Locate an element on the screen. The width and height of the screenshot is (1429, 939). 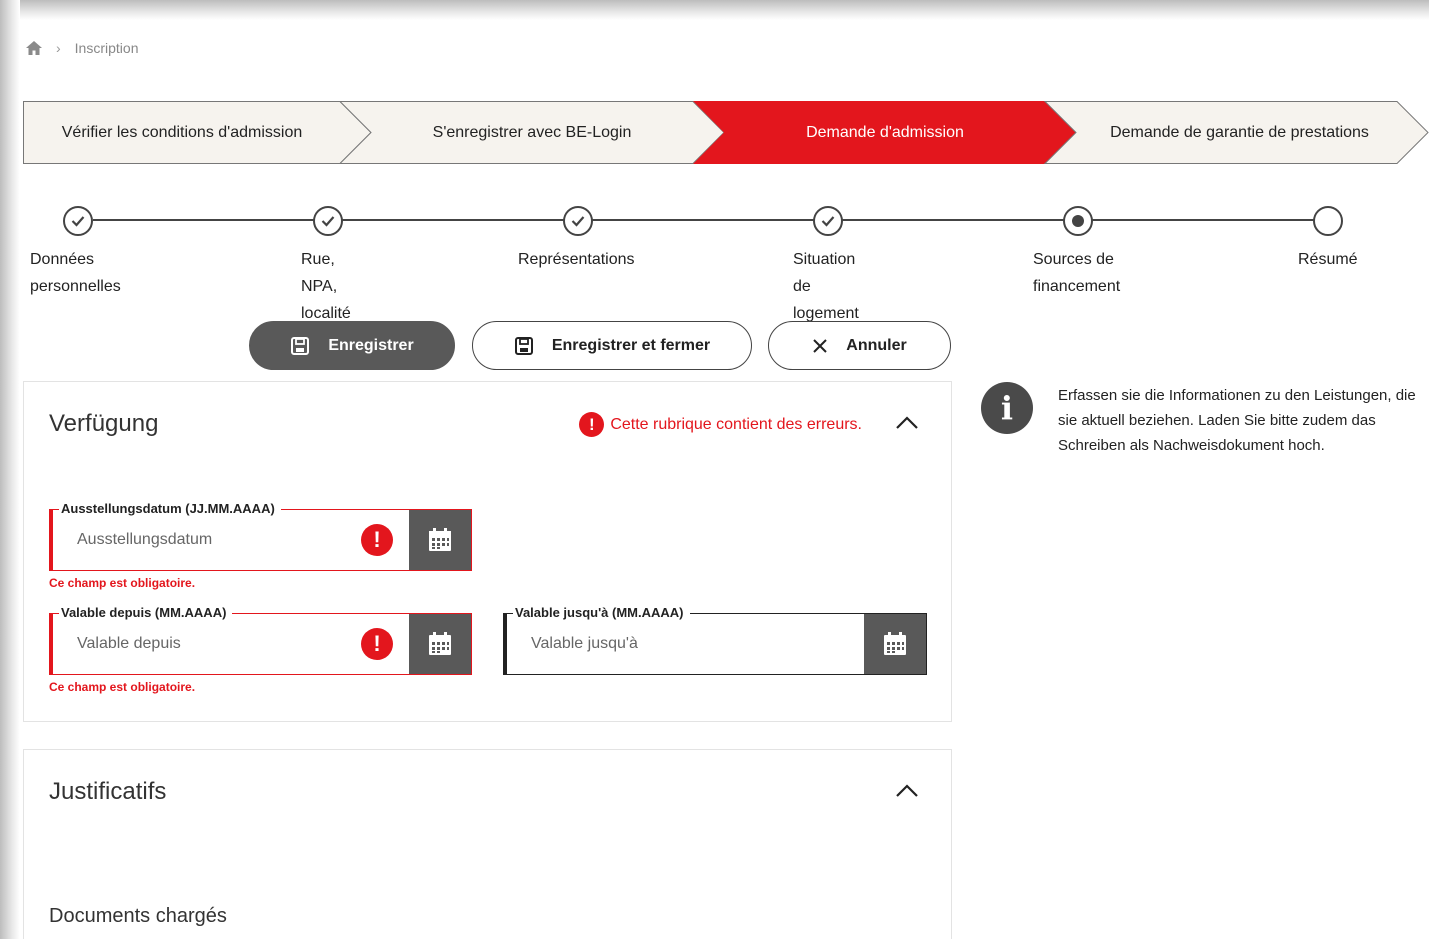
issue-date-error: Ce champ est obligatoire. is located at coordinates (122, 583).